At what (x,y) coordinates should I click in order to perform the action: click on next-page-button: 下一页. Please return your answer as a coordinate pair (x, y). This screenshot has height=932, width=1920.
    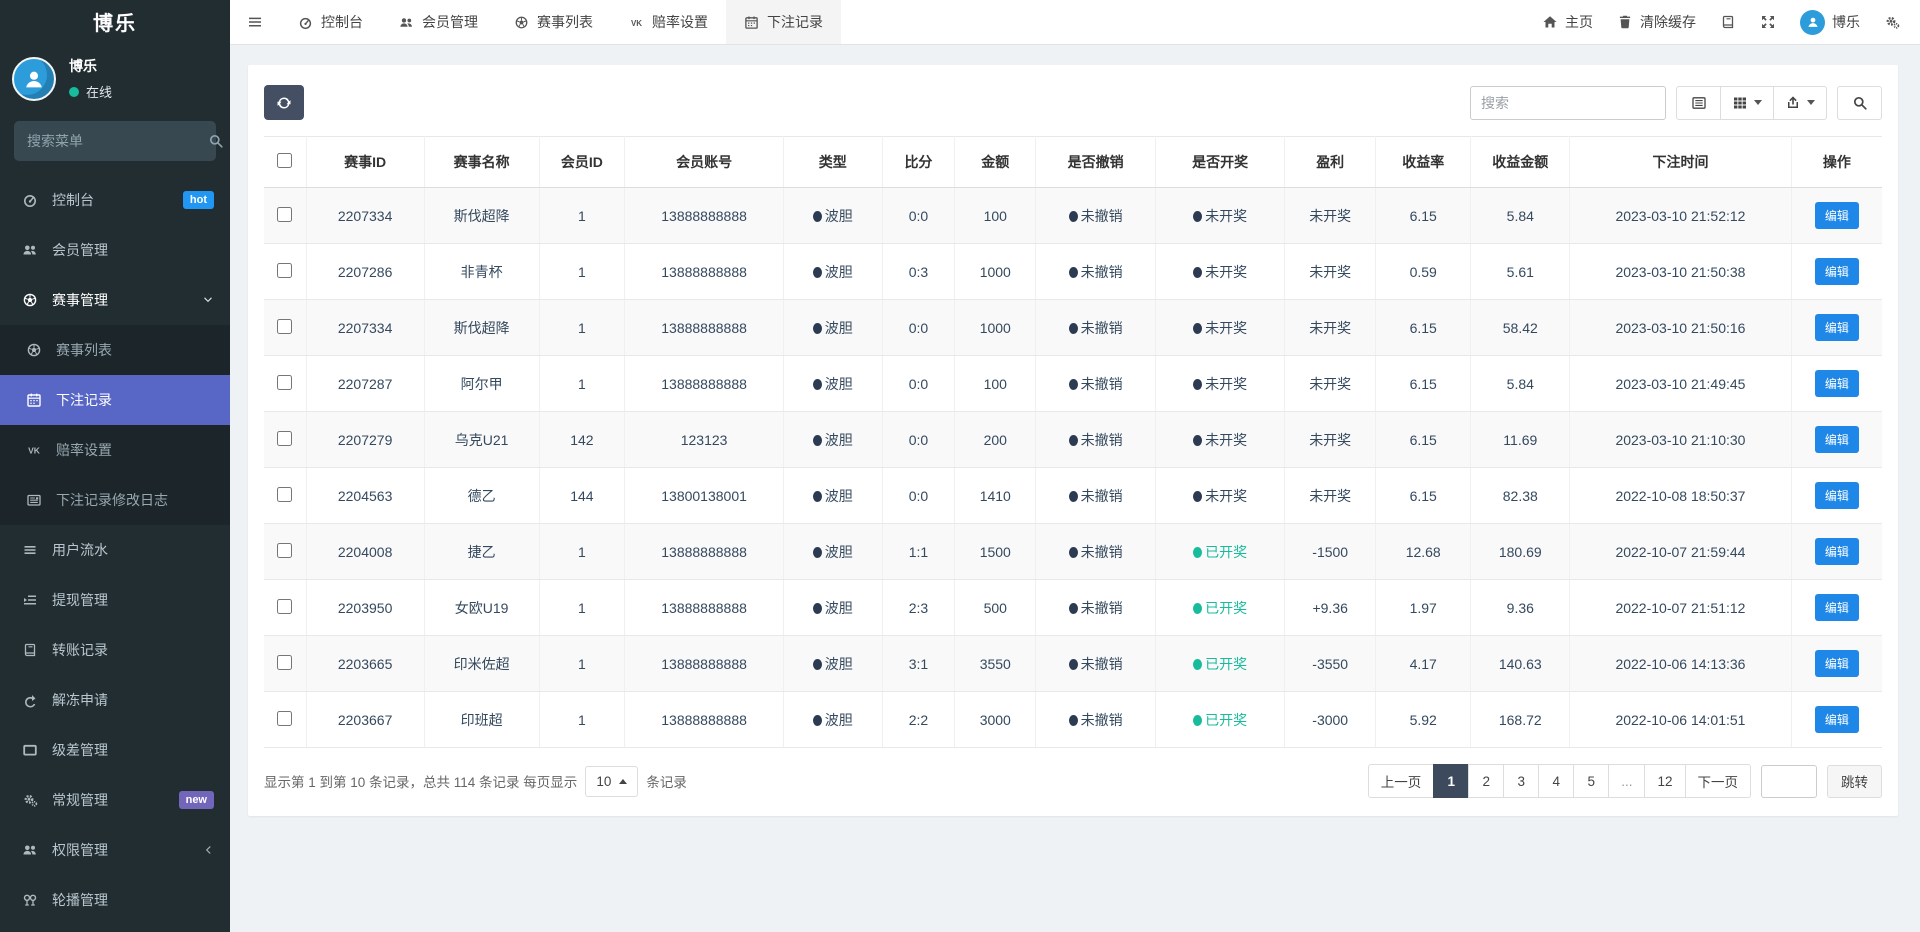
    Looking at the image, I should click on (1717, 781).